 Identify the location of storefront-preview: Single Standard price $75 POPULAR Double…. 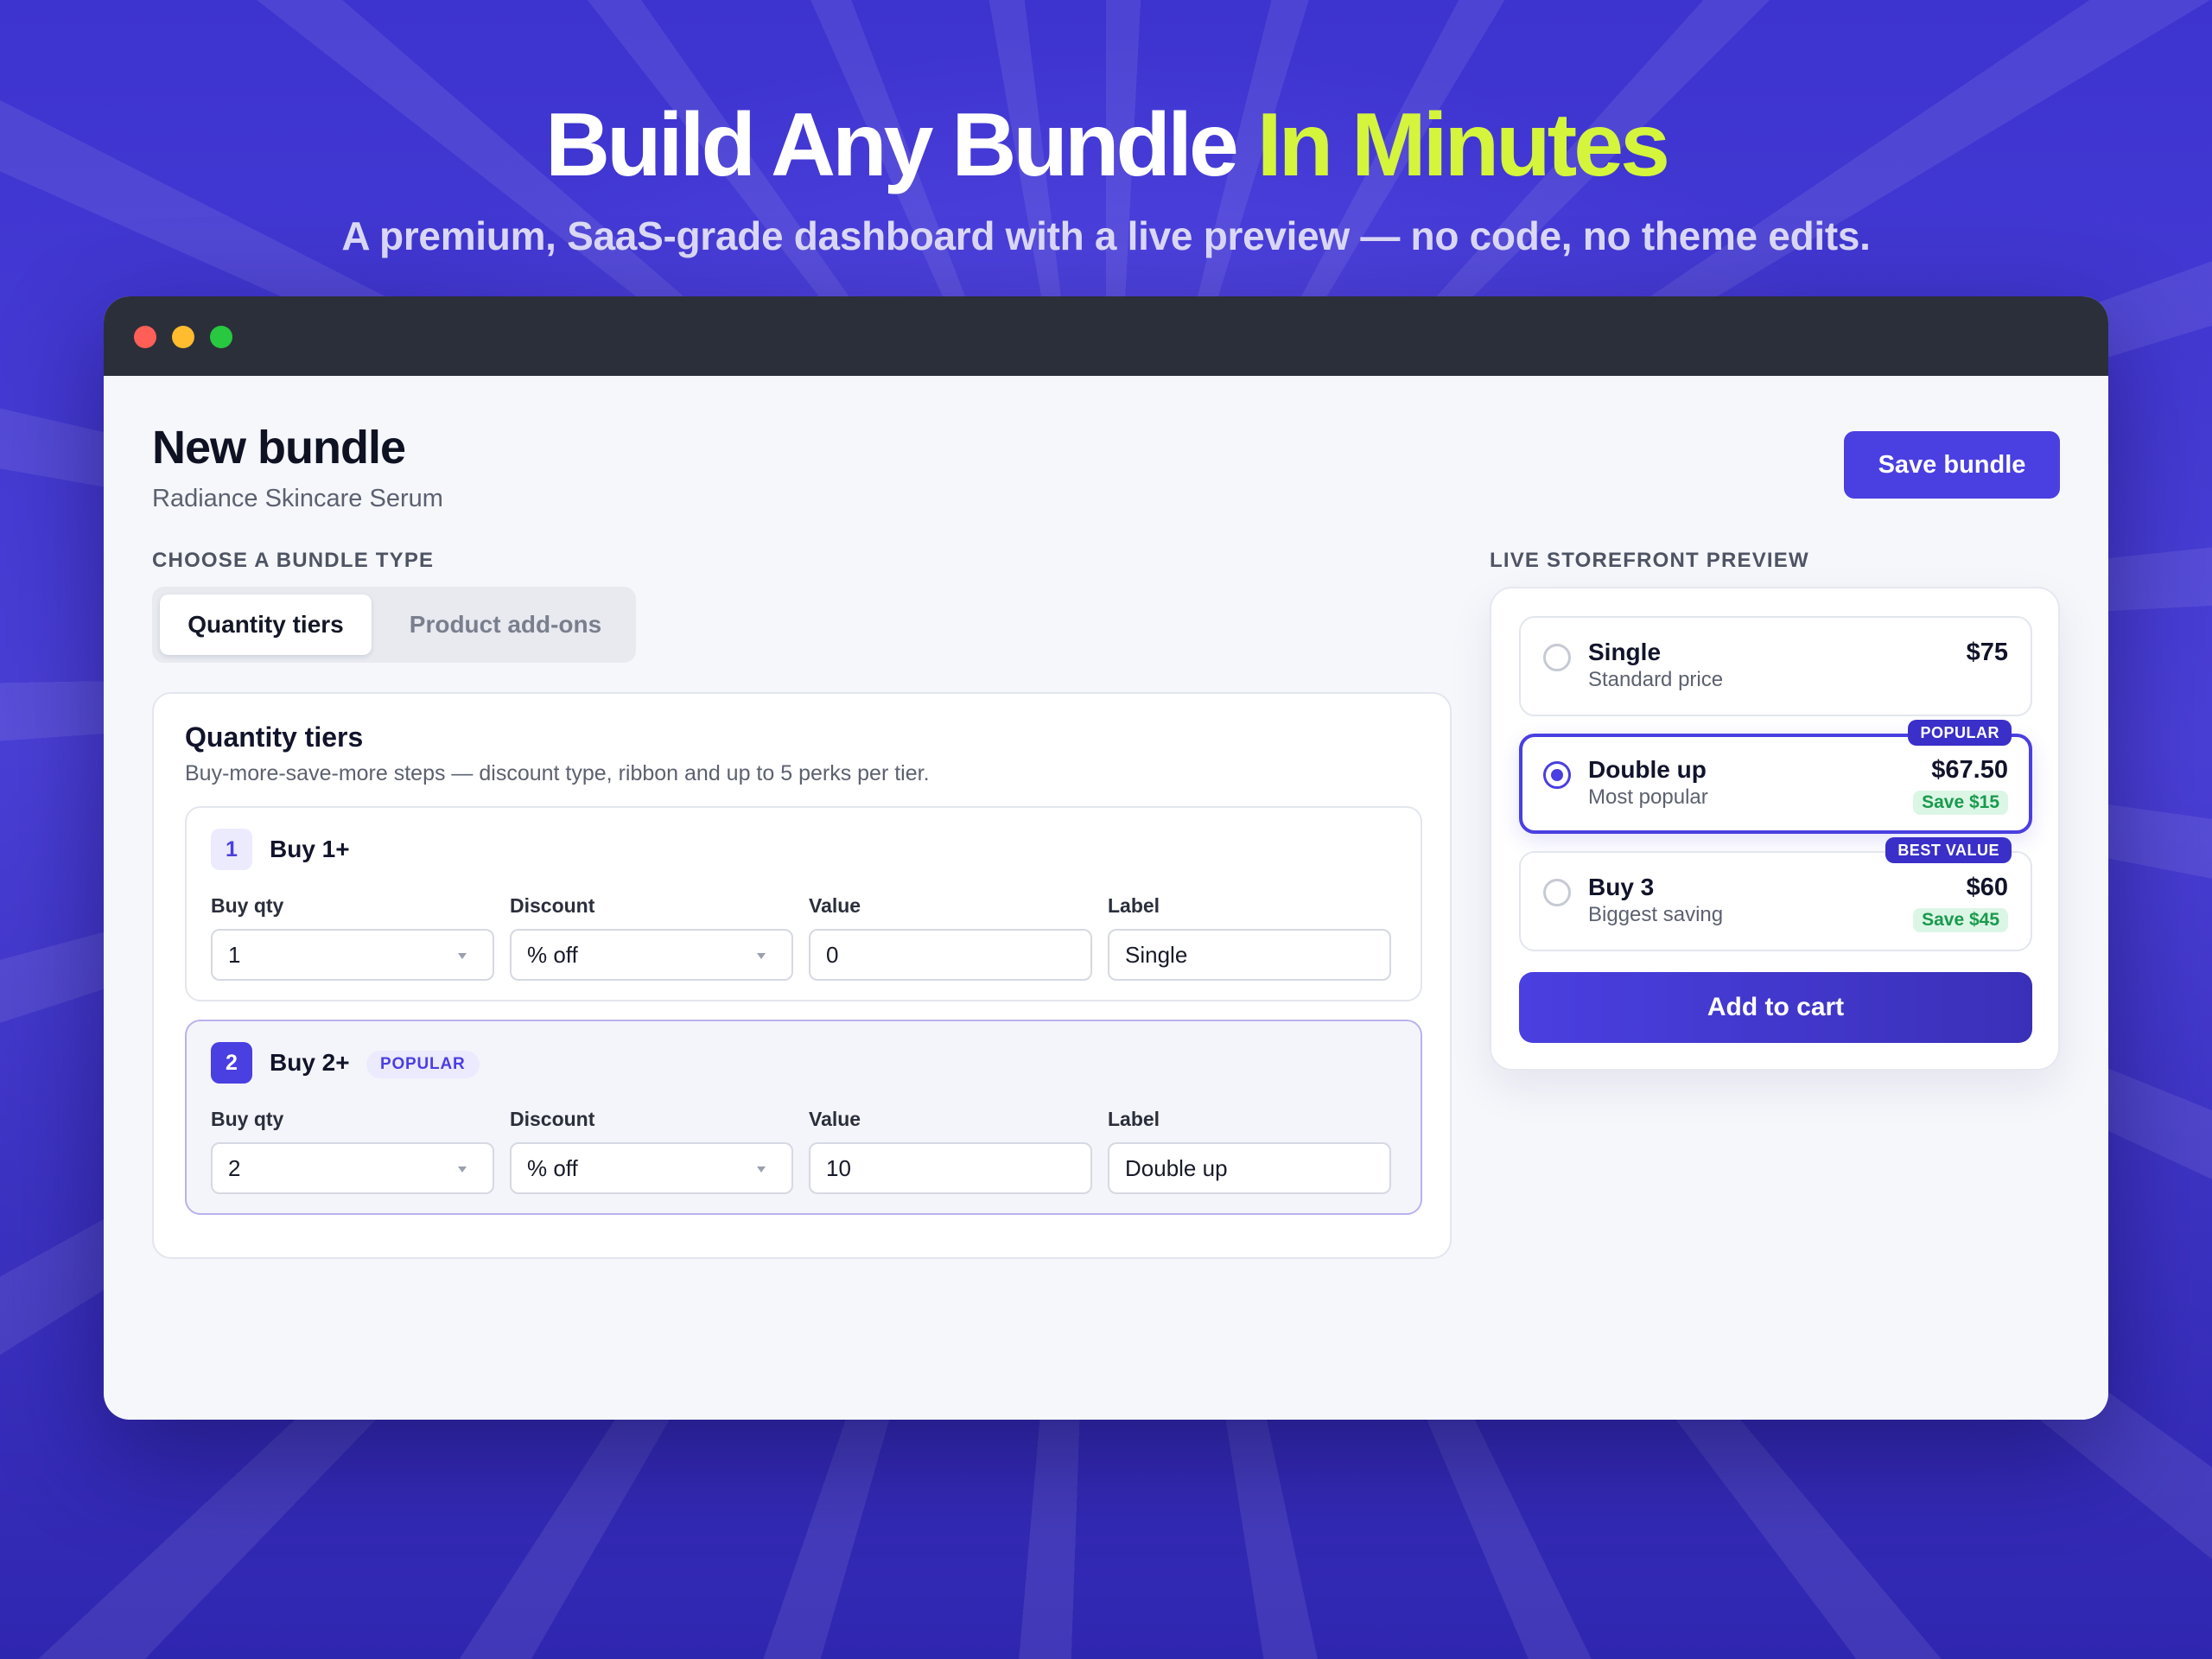
(1775, 829).